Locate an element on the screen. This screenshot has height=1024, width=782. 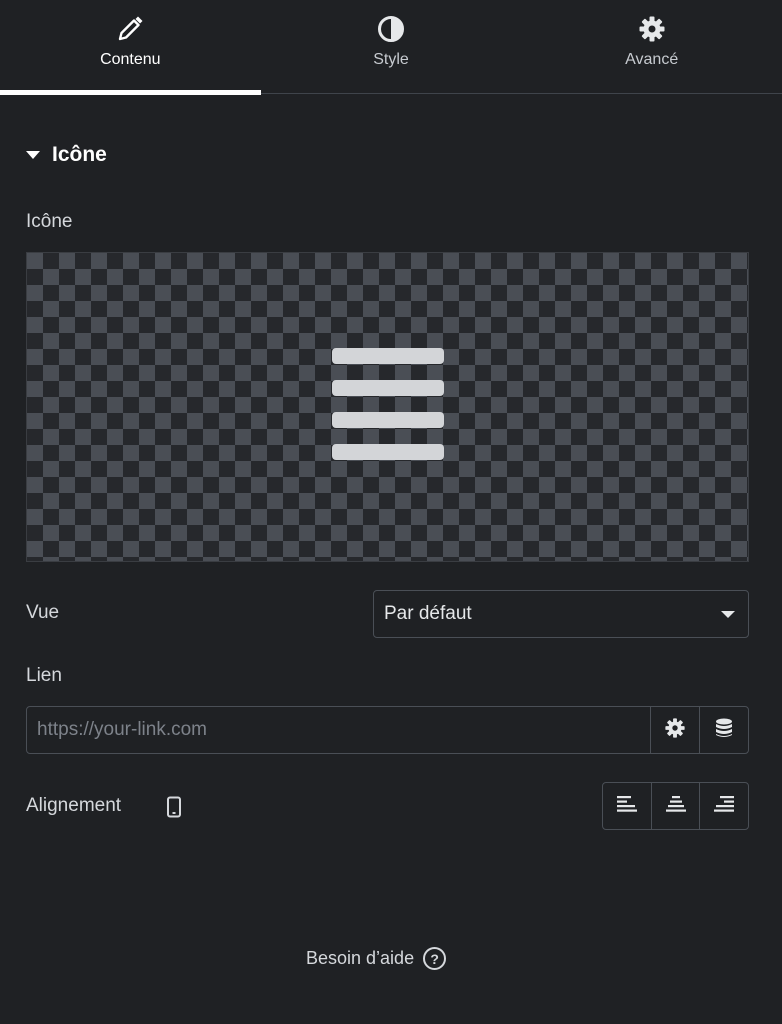
align-right-button is located at coordinates (723, 806).